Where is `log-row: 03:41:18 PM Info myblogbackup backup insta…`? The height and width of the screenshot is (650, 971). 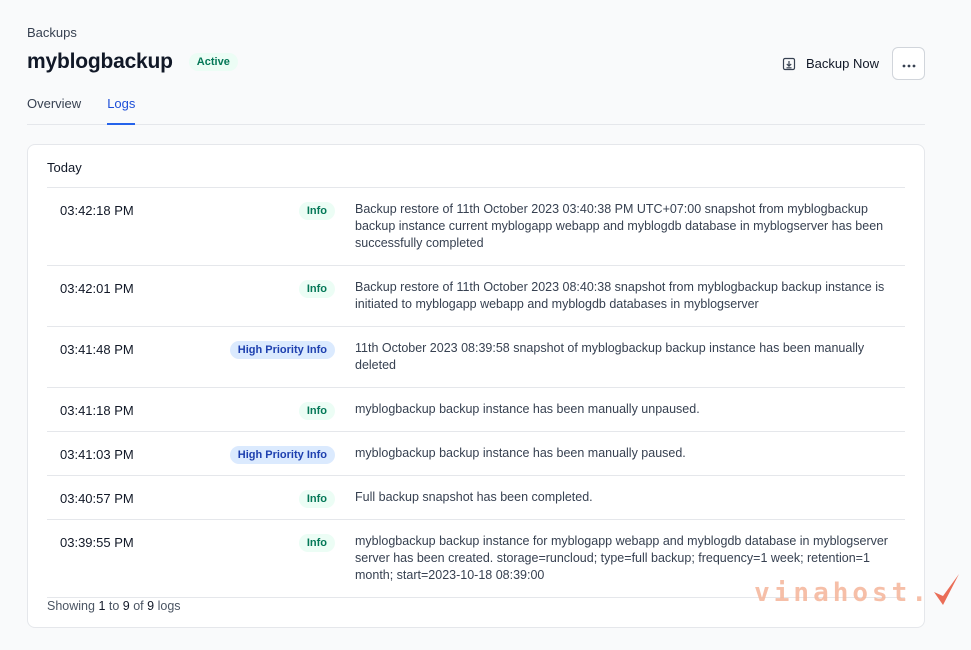 log-row: 03:41:18 PM Info myblogbackup backup insta… is located at coordinates (476, 410).